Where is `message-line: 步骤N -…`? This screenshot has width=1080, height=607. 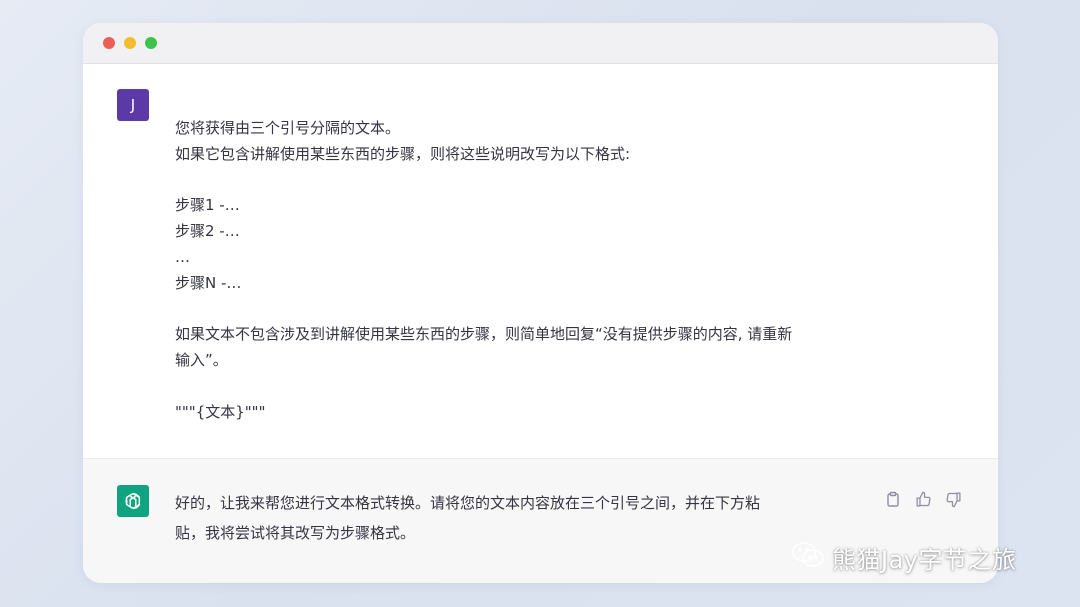 message-line: 步骤N -… is located at coordinates (208, 282).